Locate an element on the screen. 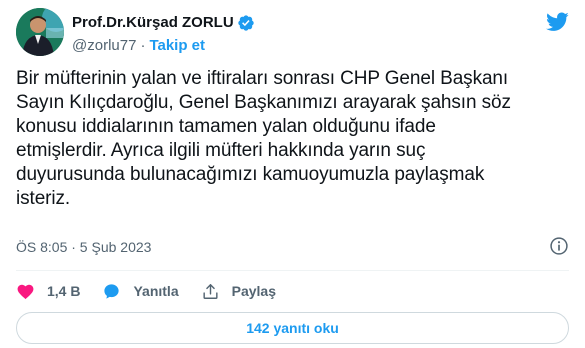  avatar is located at coordinates (40, 32).